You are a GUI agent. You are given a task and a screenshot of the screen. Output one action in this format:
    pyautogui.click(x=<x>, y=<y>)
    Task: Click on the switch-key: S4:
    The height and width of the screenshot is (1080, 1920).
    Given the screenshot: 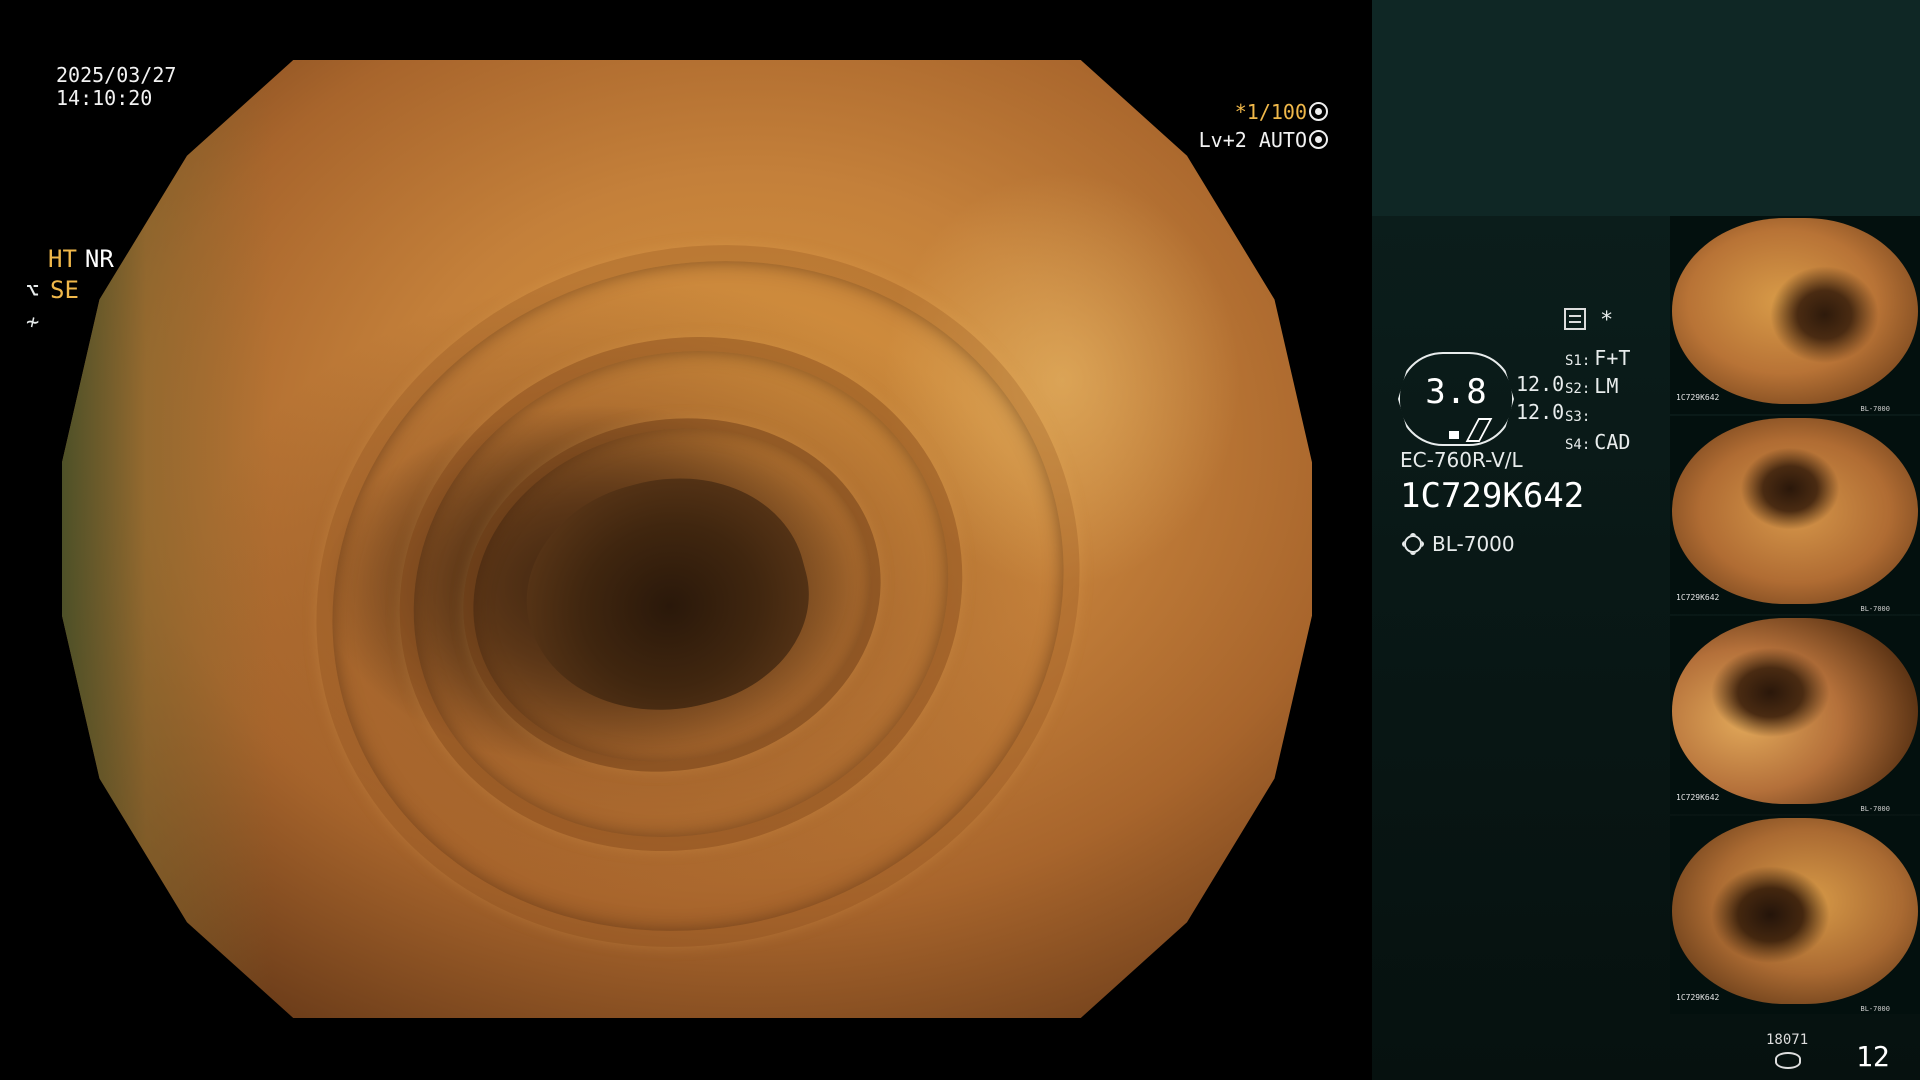 What is the action you would take?
    pyautogui.click(x=1578, y=445)
    